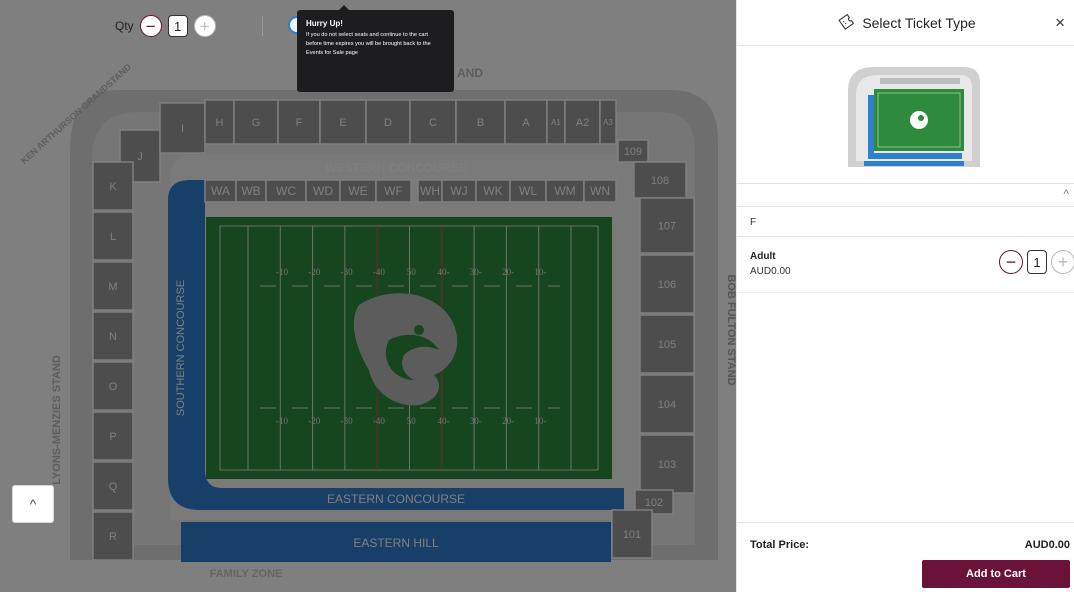  I want to click on svg-text: WA, so click(220, 191).